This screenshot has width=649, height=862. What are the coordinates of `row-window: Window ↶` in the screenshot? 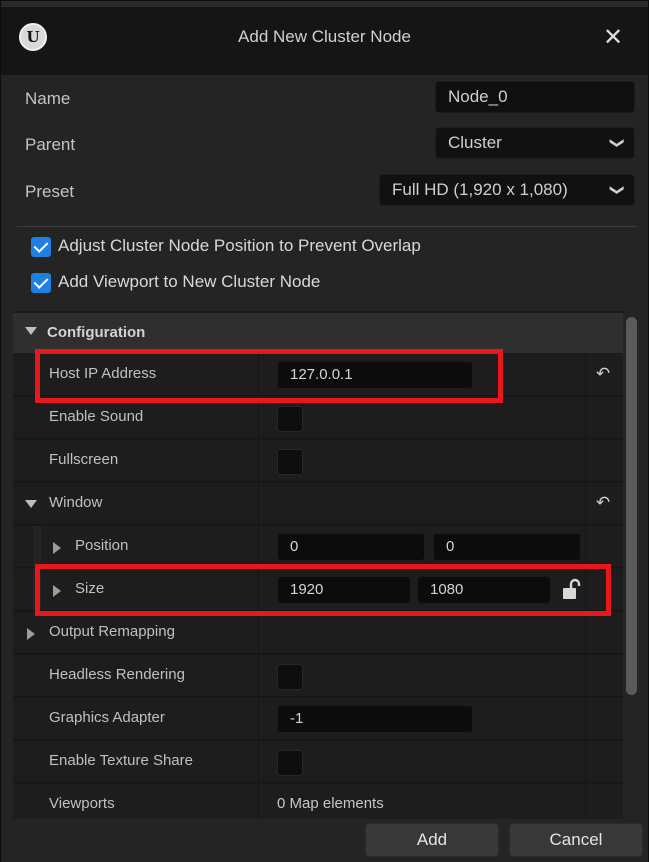 It's located at (318, 504).